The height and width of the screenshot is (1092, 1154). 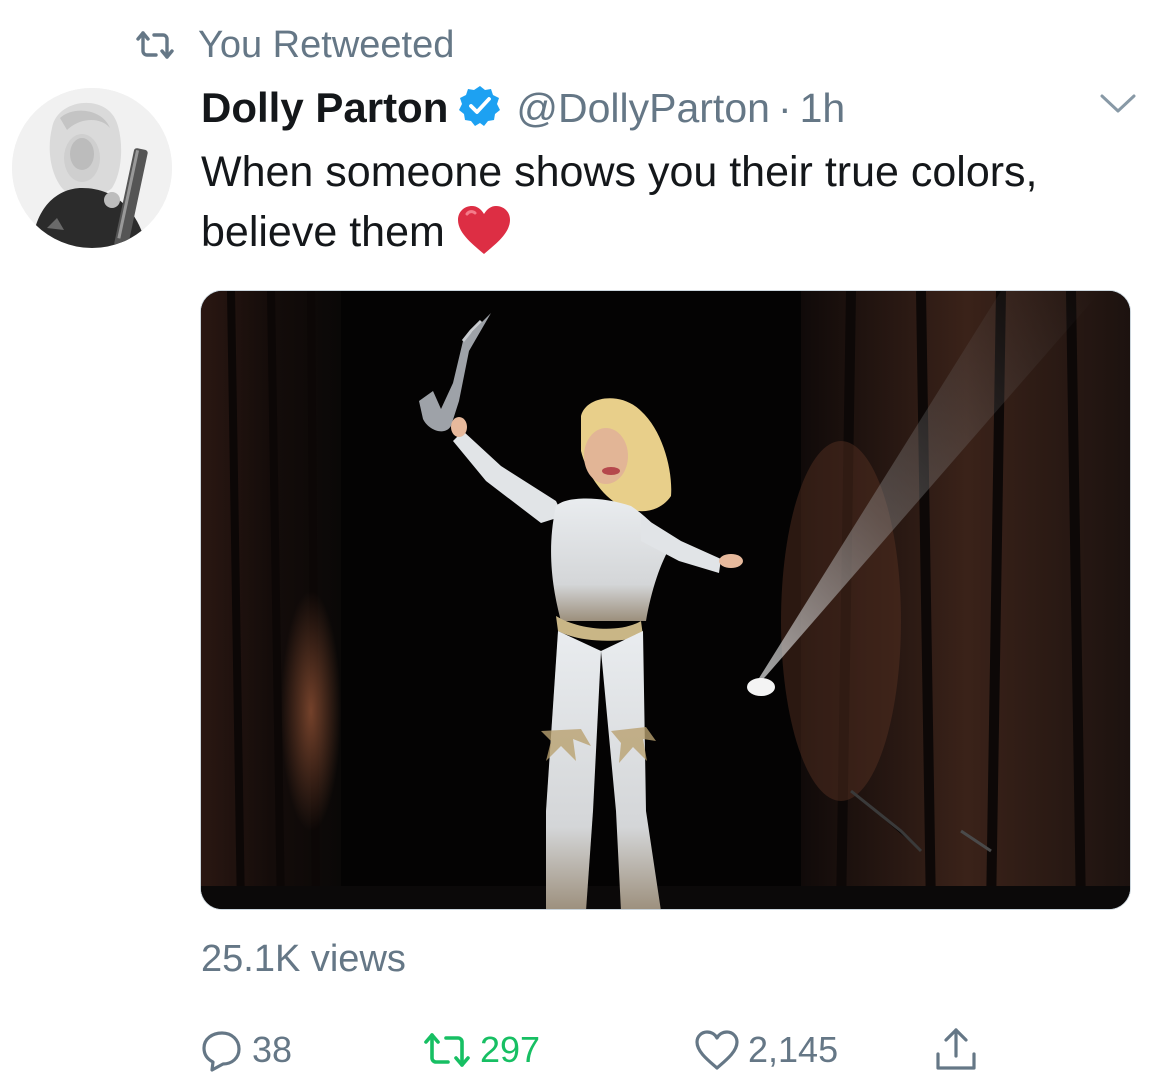 I want to click on retweet-context: You Retweeted, so click(x=294, y=45).